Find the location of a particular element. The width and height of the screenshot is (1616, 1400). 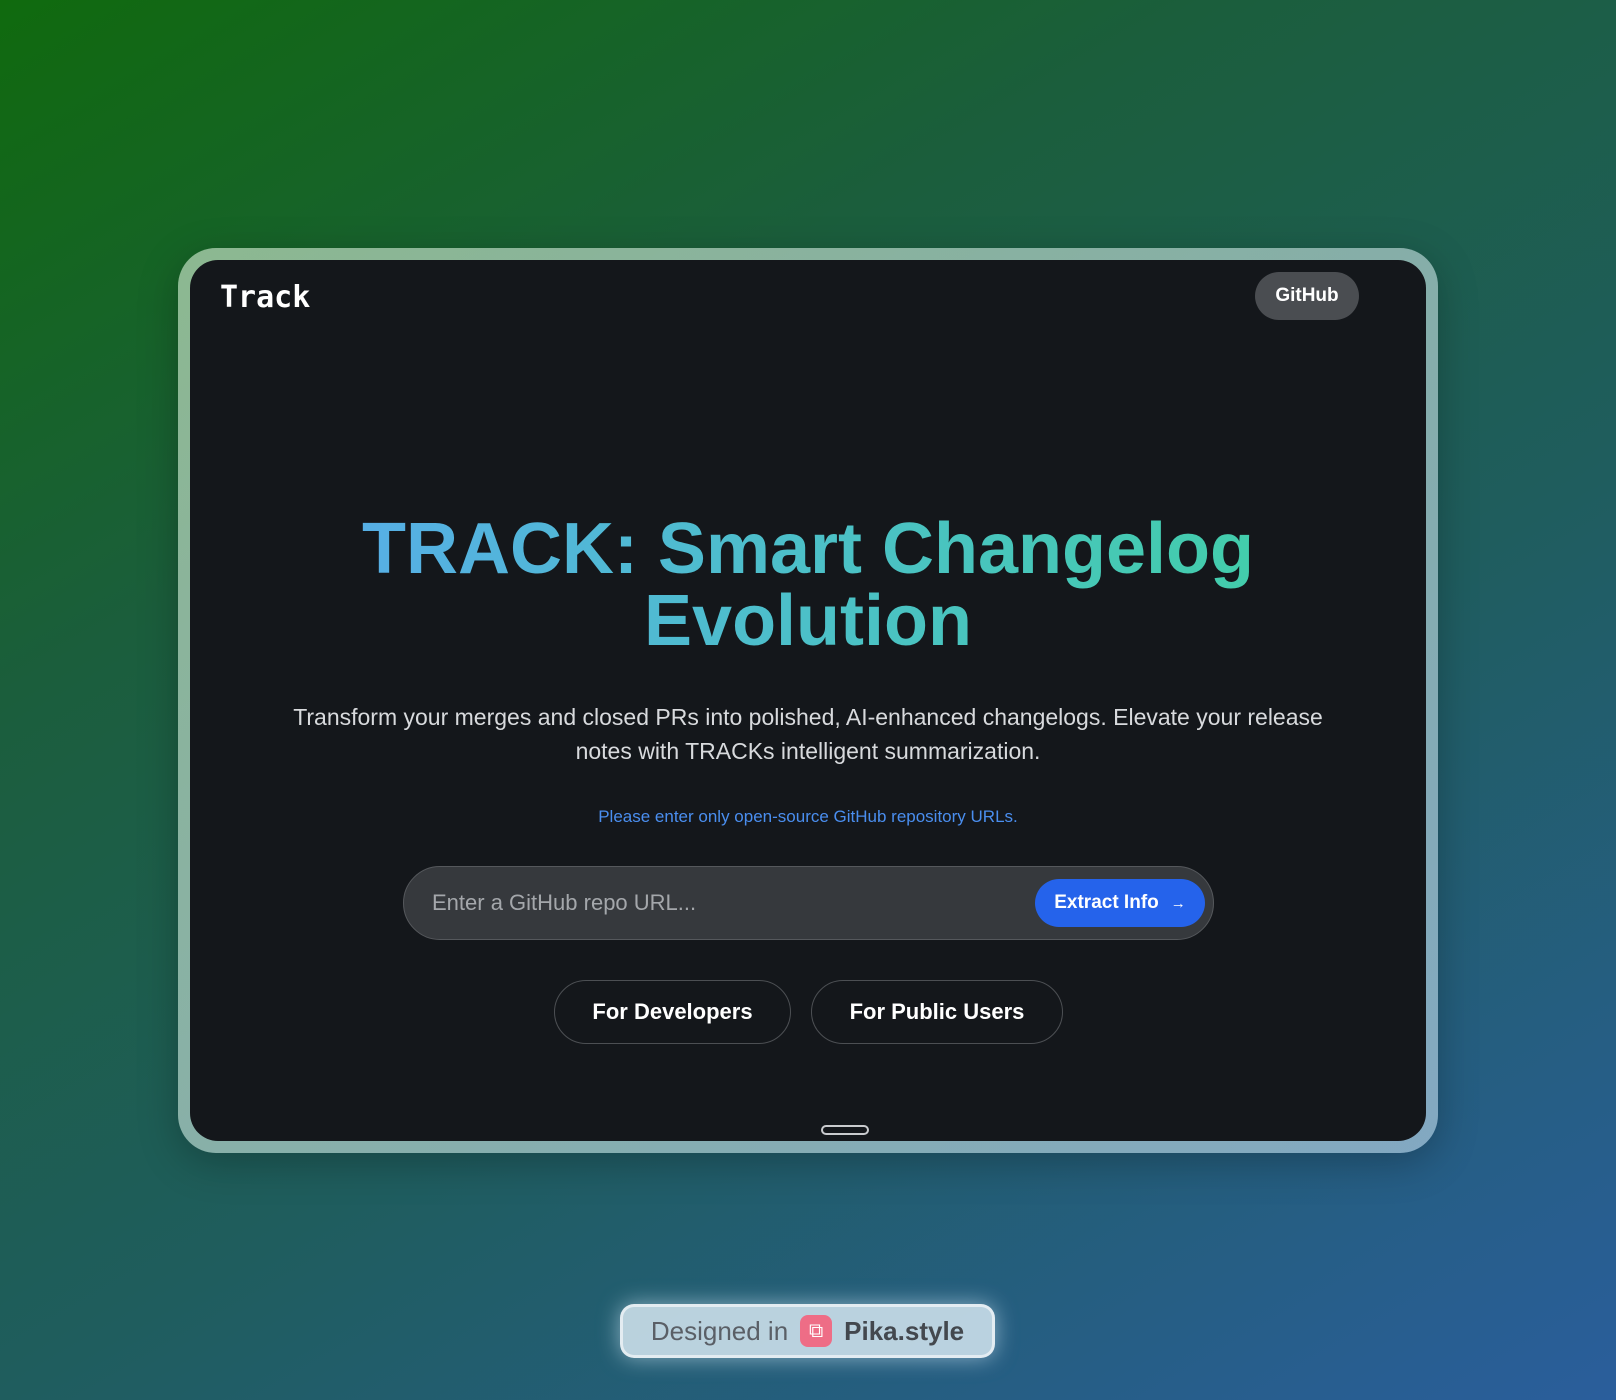

search-bar: Extract Info → is located at coordinates (808, 903).